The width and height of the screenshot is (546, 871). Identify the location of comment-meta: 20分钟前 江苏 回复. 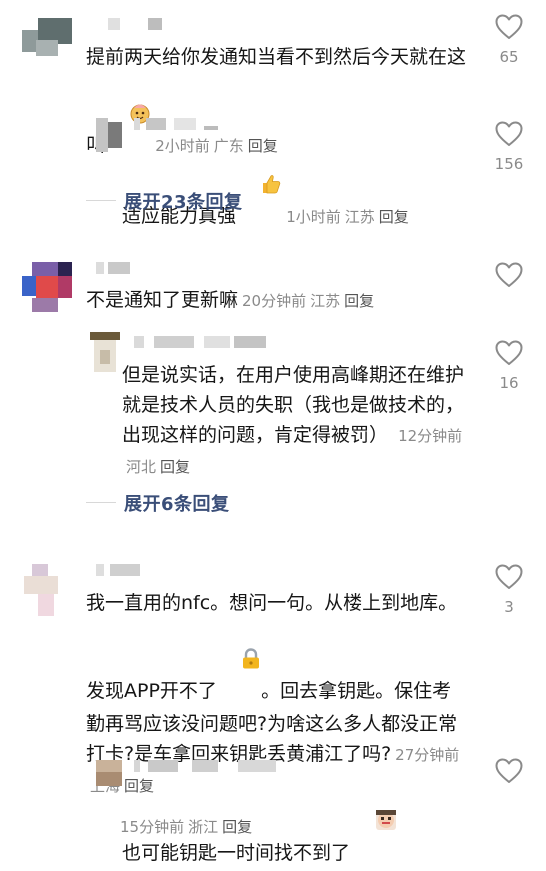
(306, 301).